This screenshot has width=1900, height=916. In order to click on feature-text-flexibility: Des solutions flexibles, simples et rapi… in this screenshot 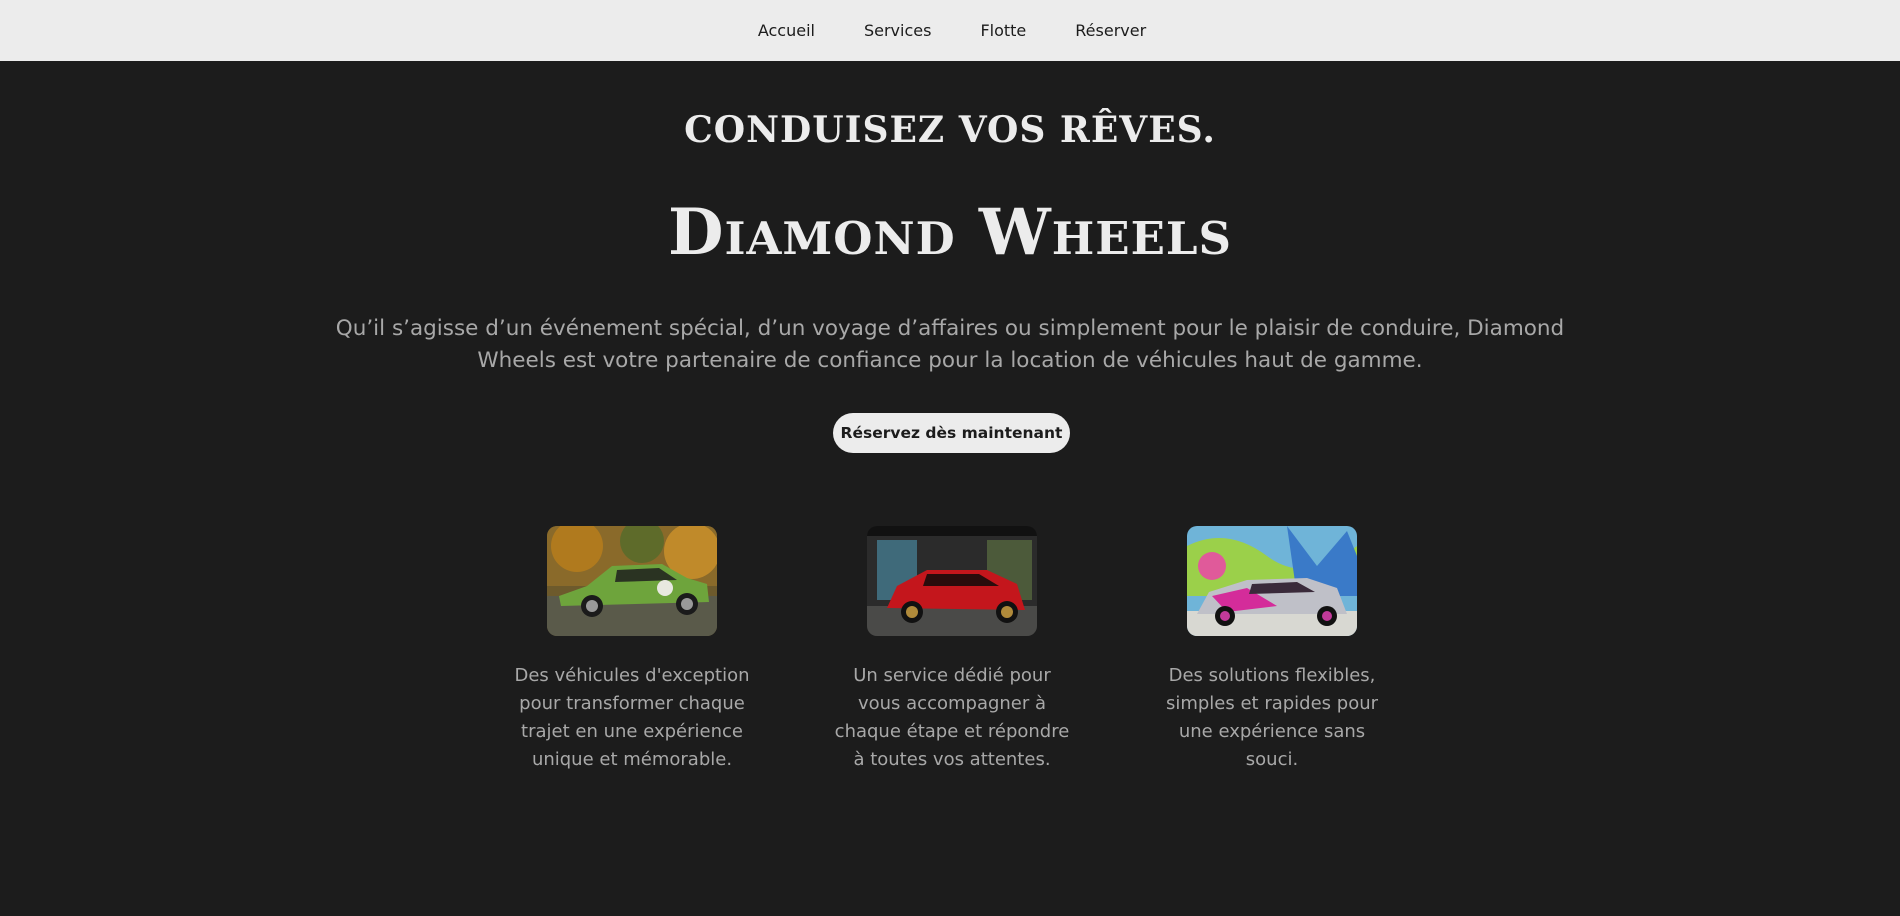, I will do `click(1272, 717)`.